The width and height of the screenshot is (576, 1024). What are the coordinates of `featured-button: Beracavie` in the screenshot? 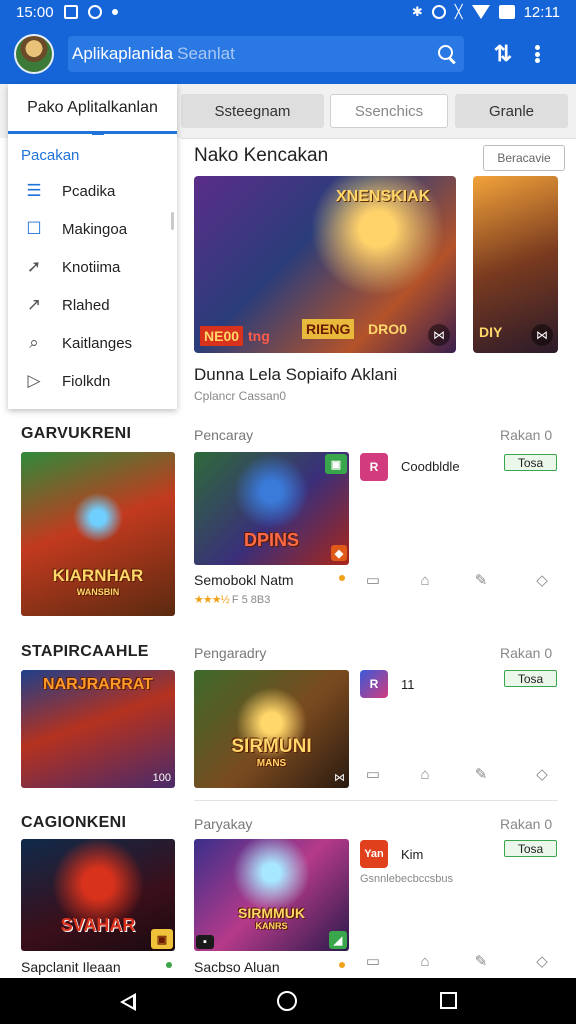 It's located at (524, 158).